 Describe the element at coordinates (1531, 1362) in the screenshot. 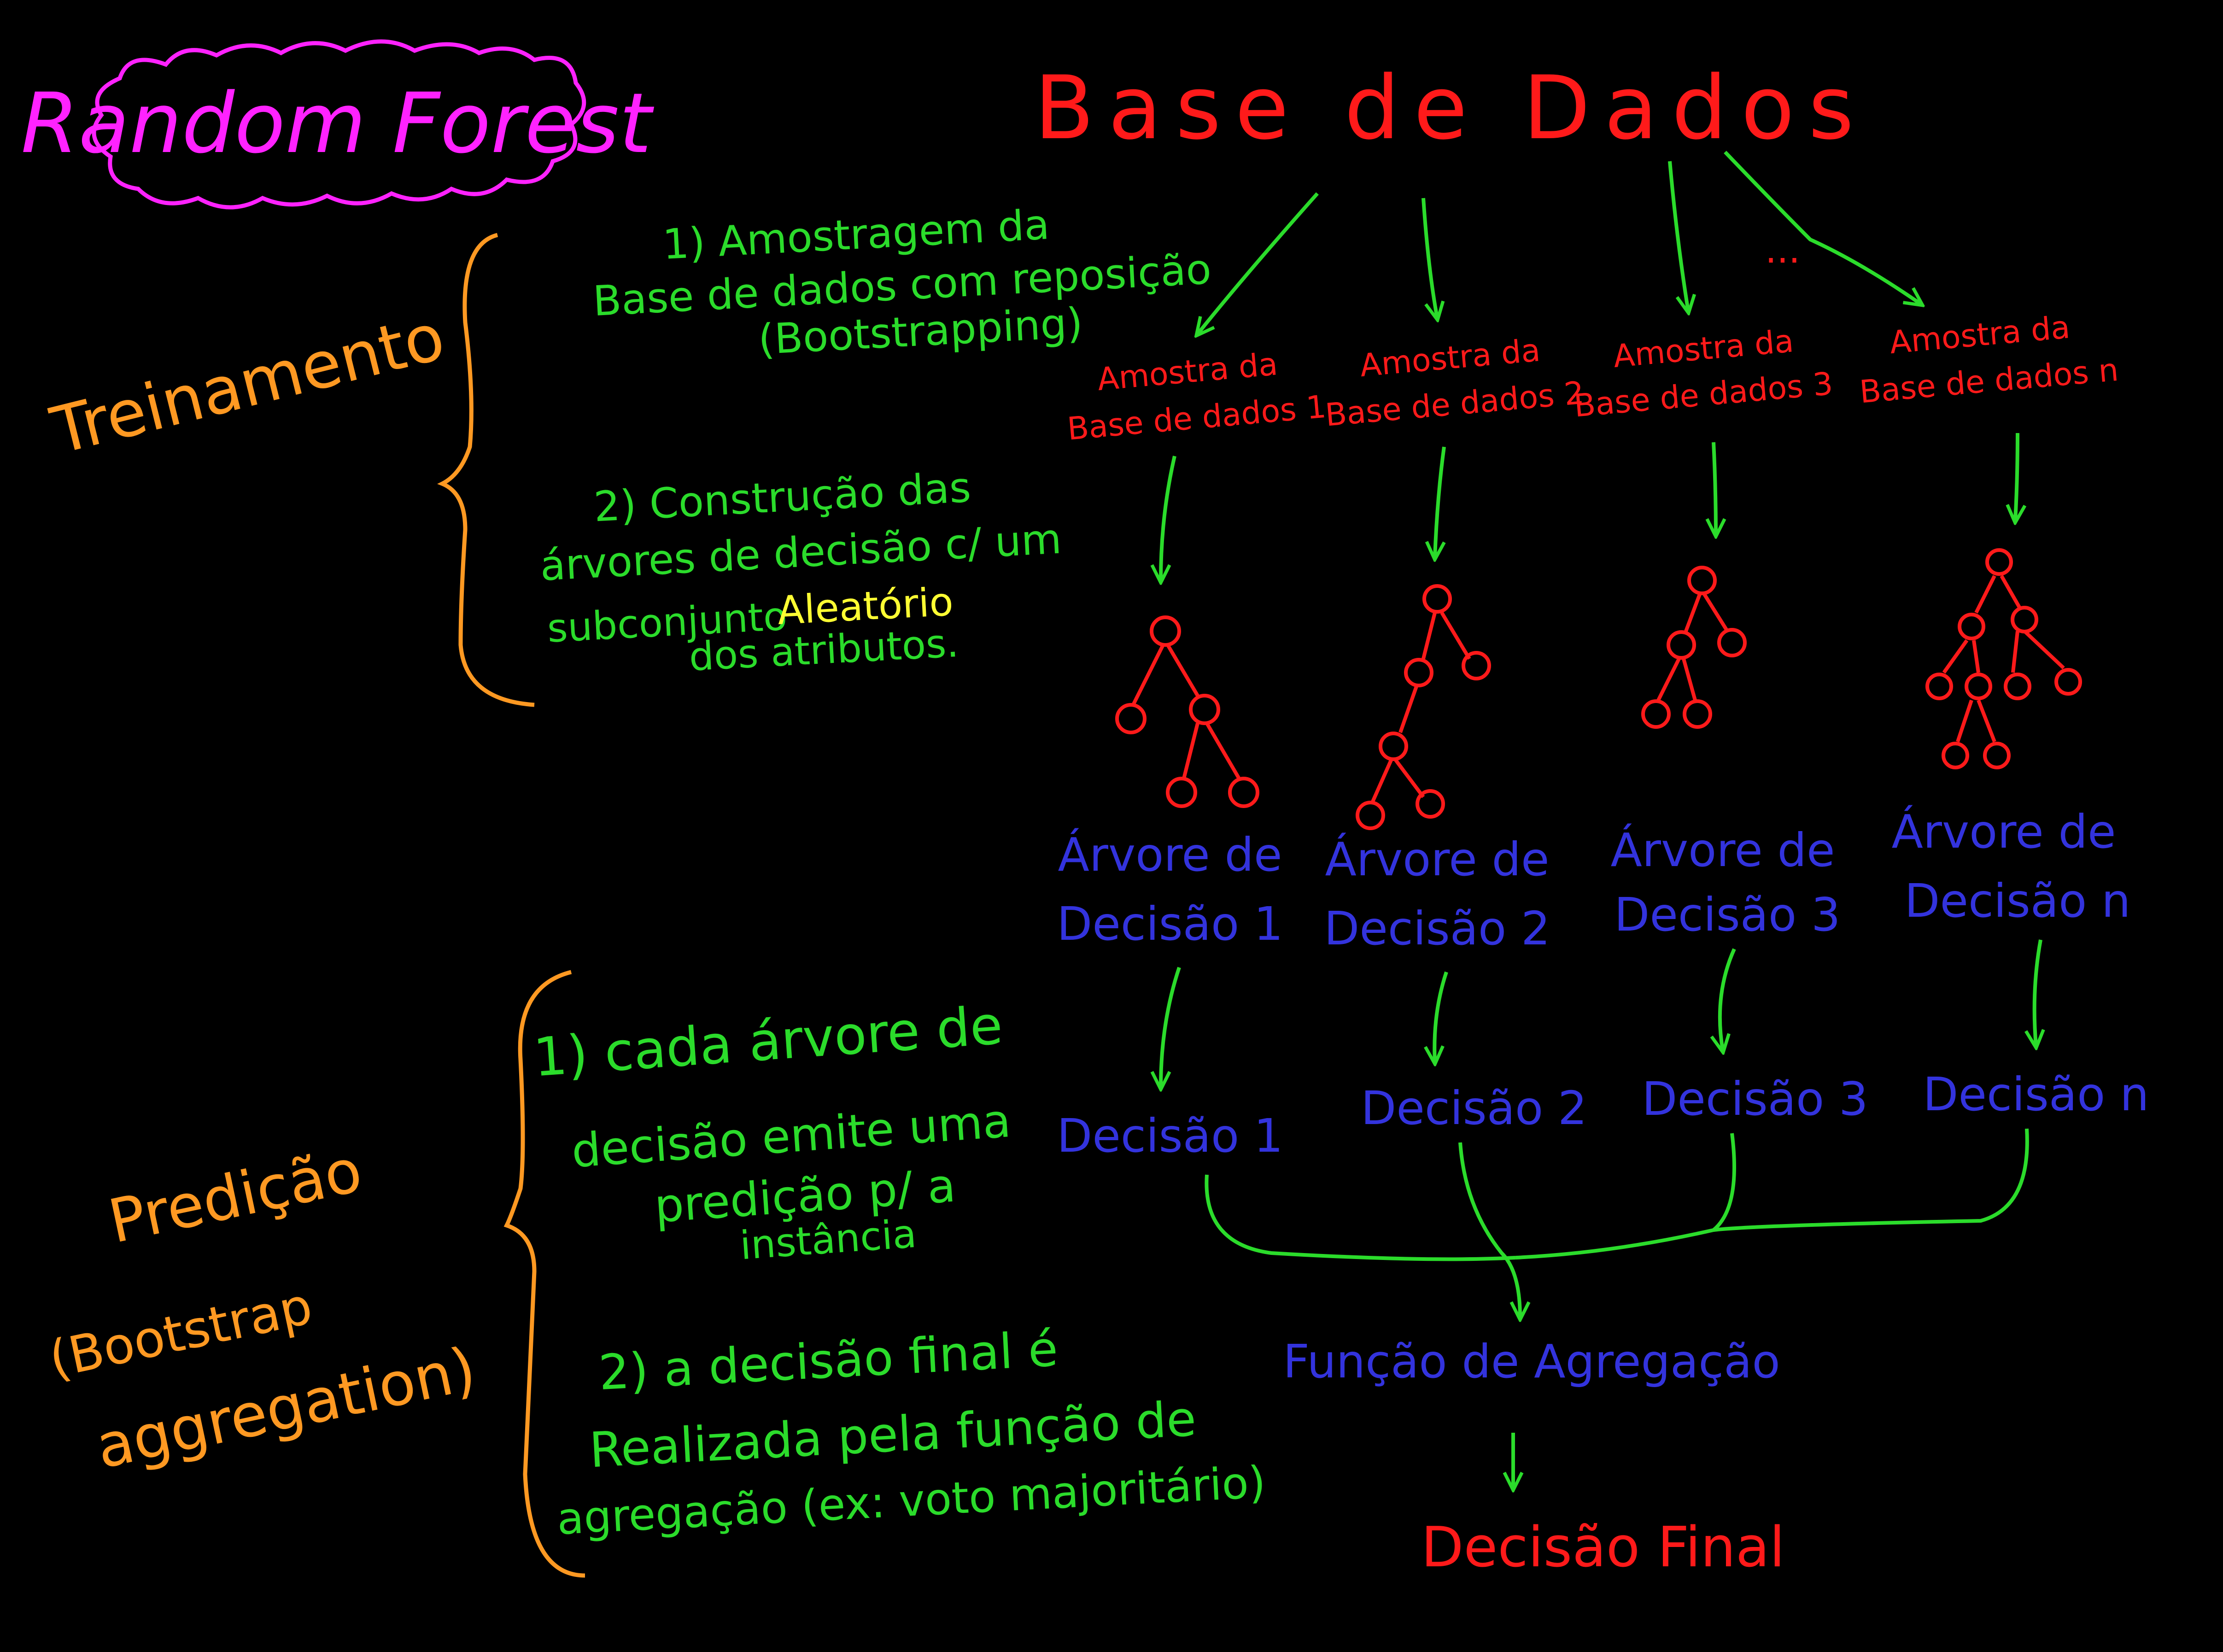

I see `aggregation-function: Função de Agregação` at that location.